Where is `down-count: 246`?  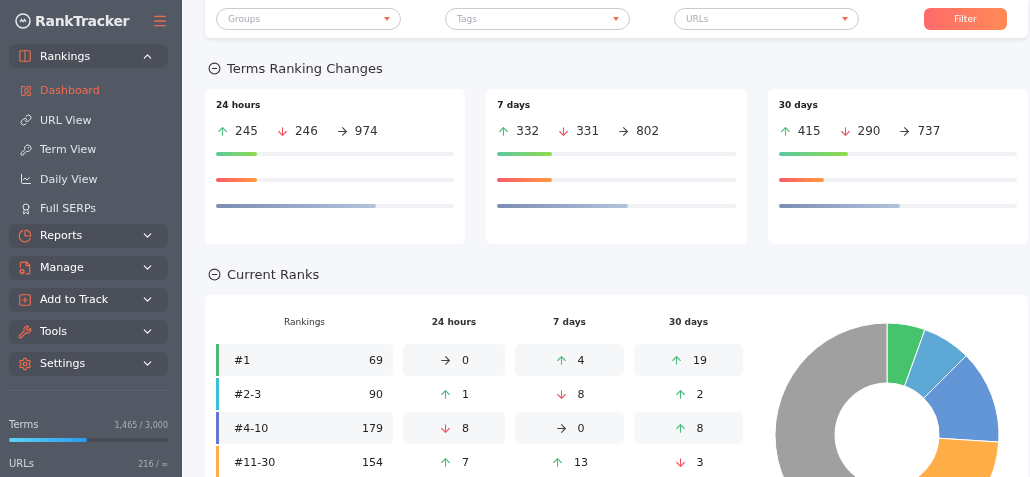
down-count: 246 is located at coordinates (306, 131).